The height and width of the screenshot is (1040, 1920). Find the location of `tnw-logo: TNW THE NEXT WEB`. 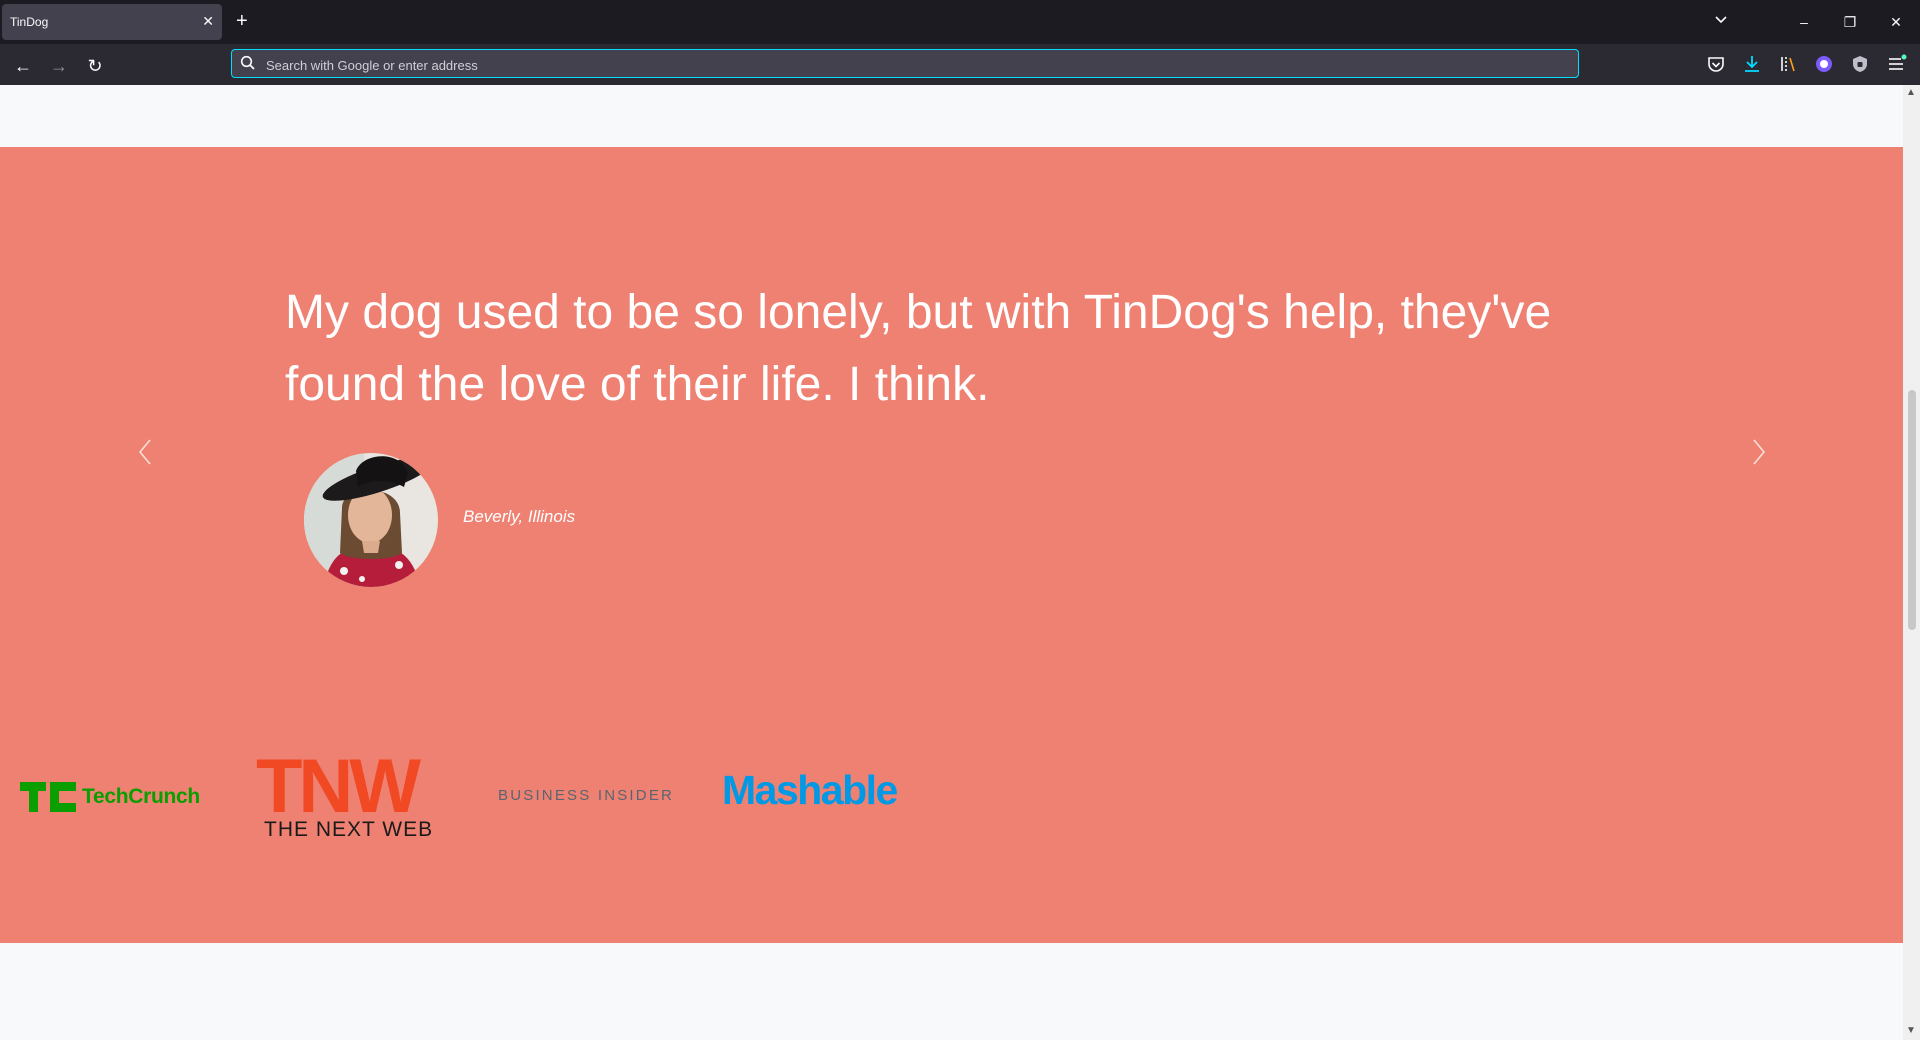

tnw-logo: TNW THE NEXT WEB is located at coordinates (351, 798).